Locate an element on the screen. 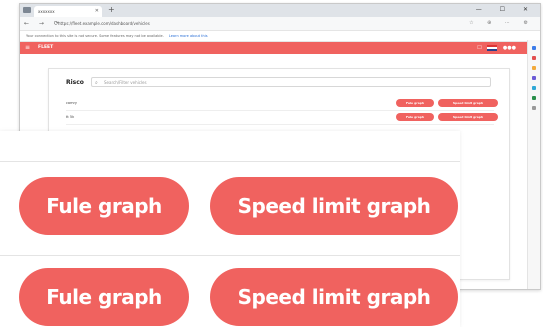 This screenshot has height=327, width=543. user-menu: ●●● is located at coordinates (509, 48).